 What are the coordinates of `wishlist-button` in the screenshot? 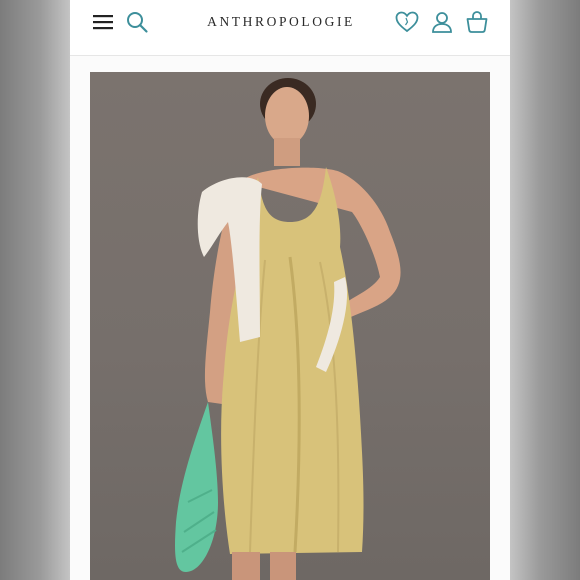 It's located at (407, 22).